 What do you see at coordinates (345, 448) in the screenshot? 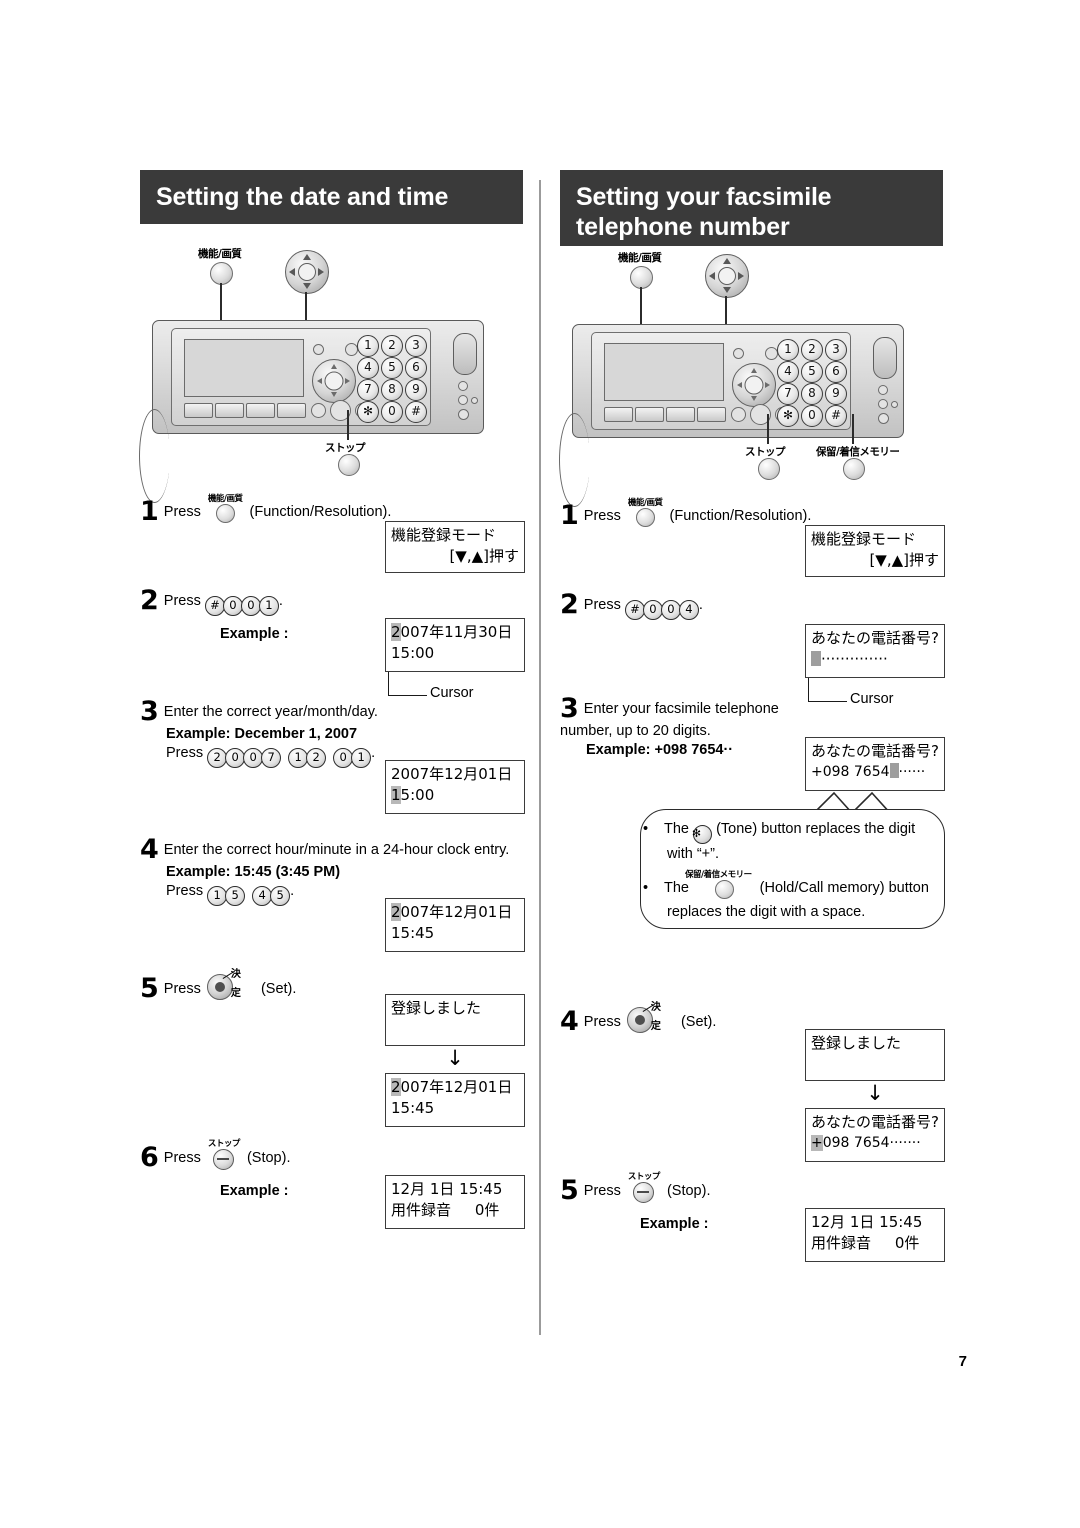
I see `stop-button-label: ストップ` at bounding box center [345, 448].